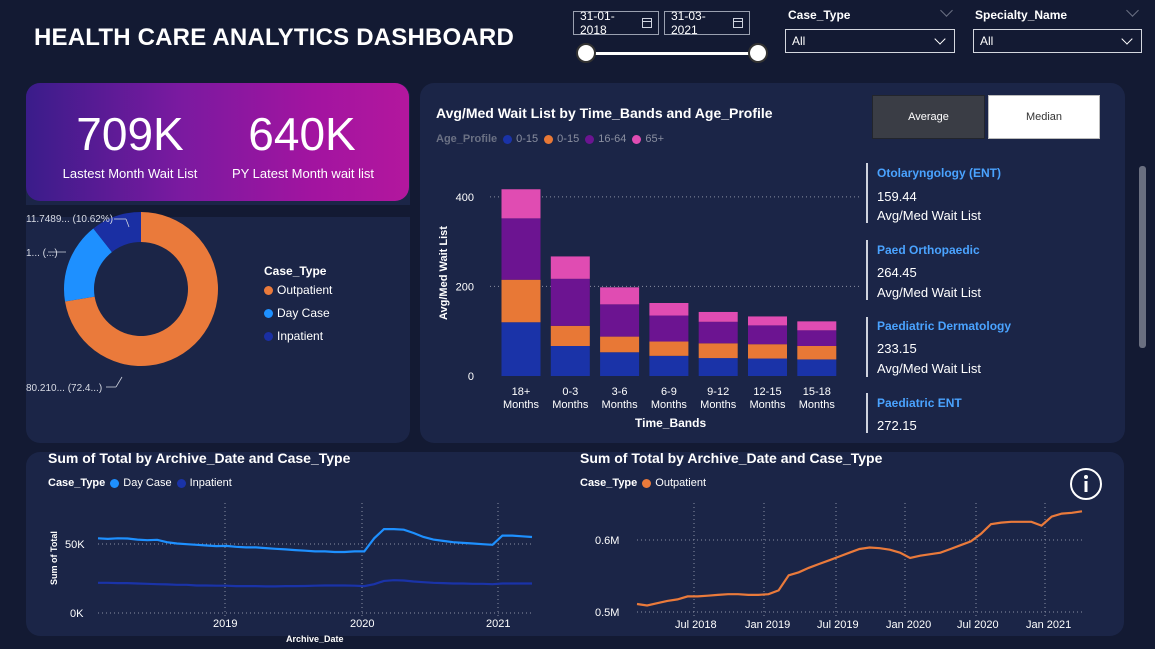 The width and height of the screenshot is (1155, 649). What do you see at coordinates (69, 219) in the screenshot?
I see `donut-label-inpatient: 11.7489... (10.62%)` at bounding box center [69, 219].